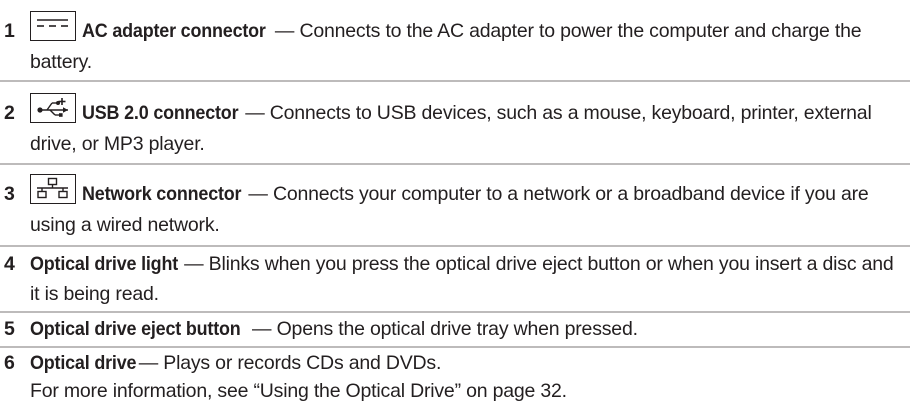 This screenshot has width=913, height=406. What do you see at coordinates (104, 264) in the screenshot?
I see `item-title: Optical drive light` at bounding box center [104, 264].